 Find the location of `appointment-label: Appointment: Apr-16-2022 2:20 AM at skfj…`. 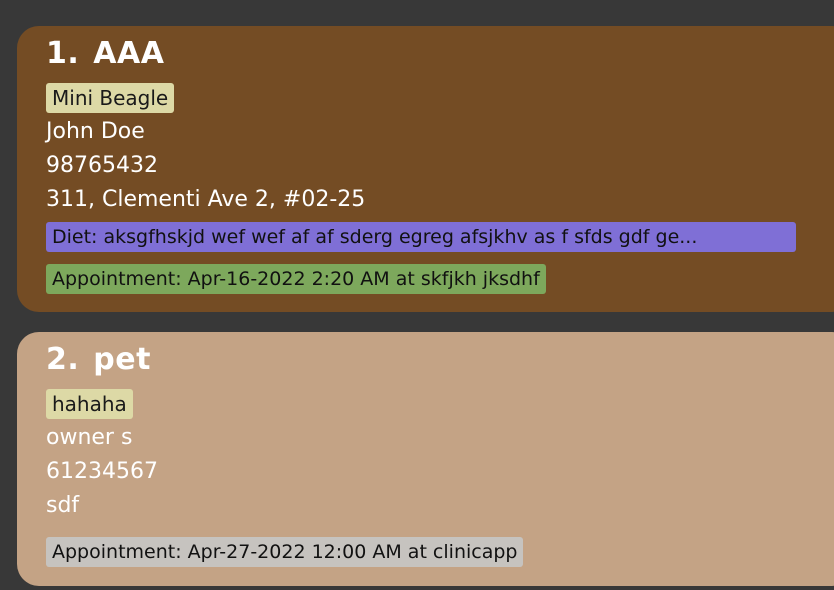

appointment-label: Appointment: Apr-16-2022 2:20 AM at skfj… is located at coordinates (296, 279).